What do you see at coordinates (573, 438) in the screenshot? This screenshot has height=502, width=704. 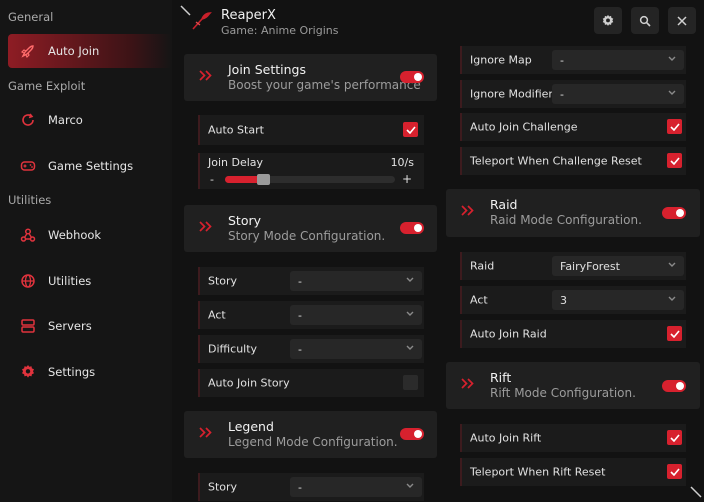 I see `auto-join-rift-row: Auto Join Rift` at bounding box center [573, 438].